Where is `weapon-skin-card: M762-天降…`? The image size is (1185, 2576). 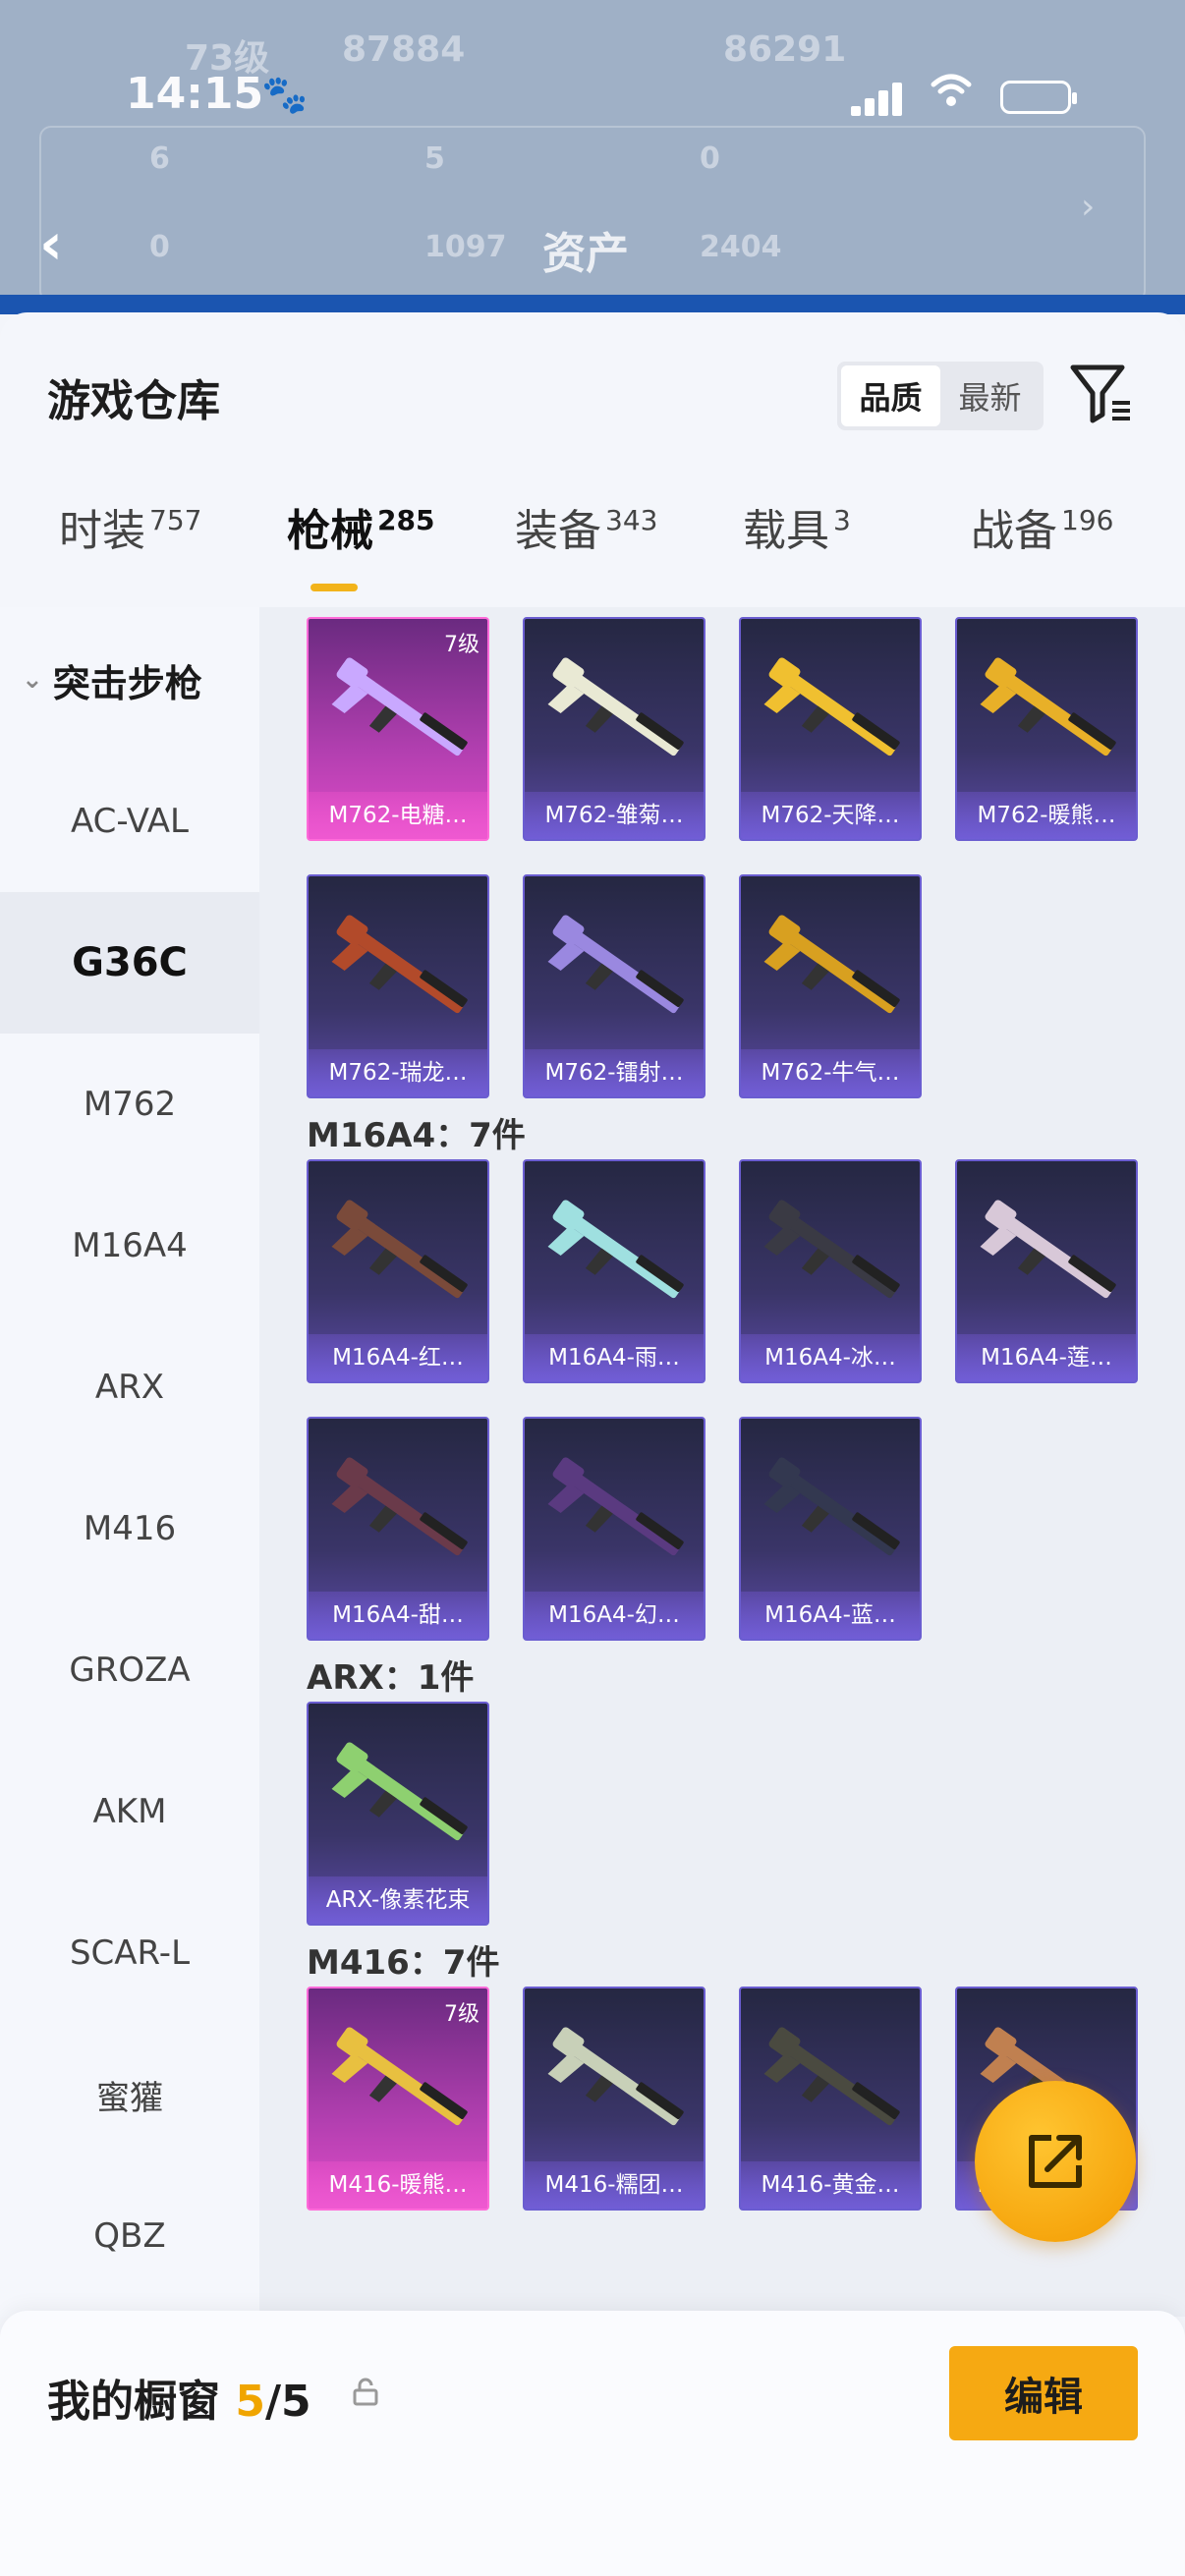 weapon-skin-card: M762-天降… is located at coordinates (831, 729).